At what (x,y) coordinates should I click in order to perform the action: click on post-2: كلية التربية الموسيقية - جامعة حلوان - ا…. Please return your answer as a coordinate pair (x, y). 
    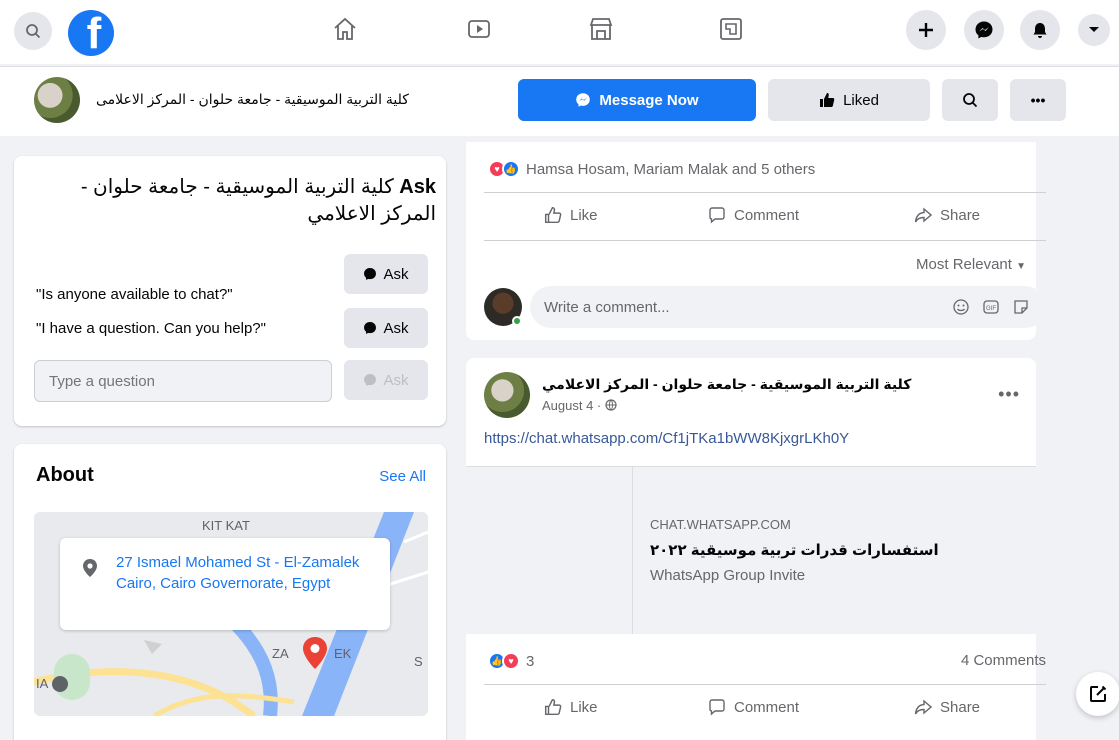
    Looking at the image, I should click on (751, 412).